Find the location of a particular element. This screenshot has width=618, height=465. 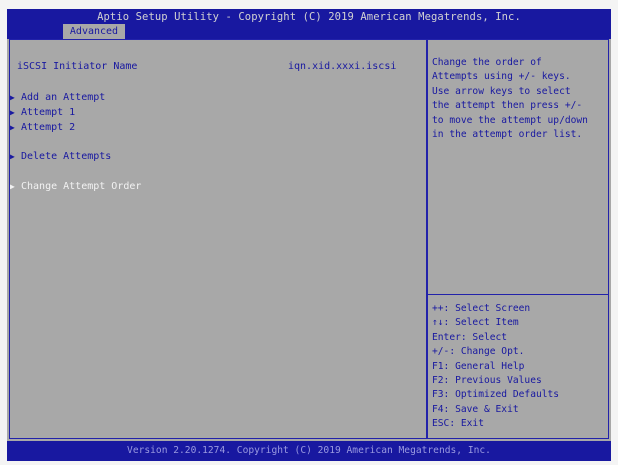

menu-item-attempt-2: ▶ Attempt 2 is located at coordinates (42, 127).